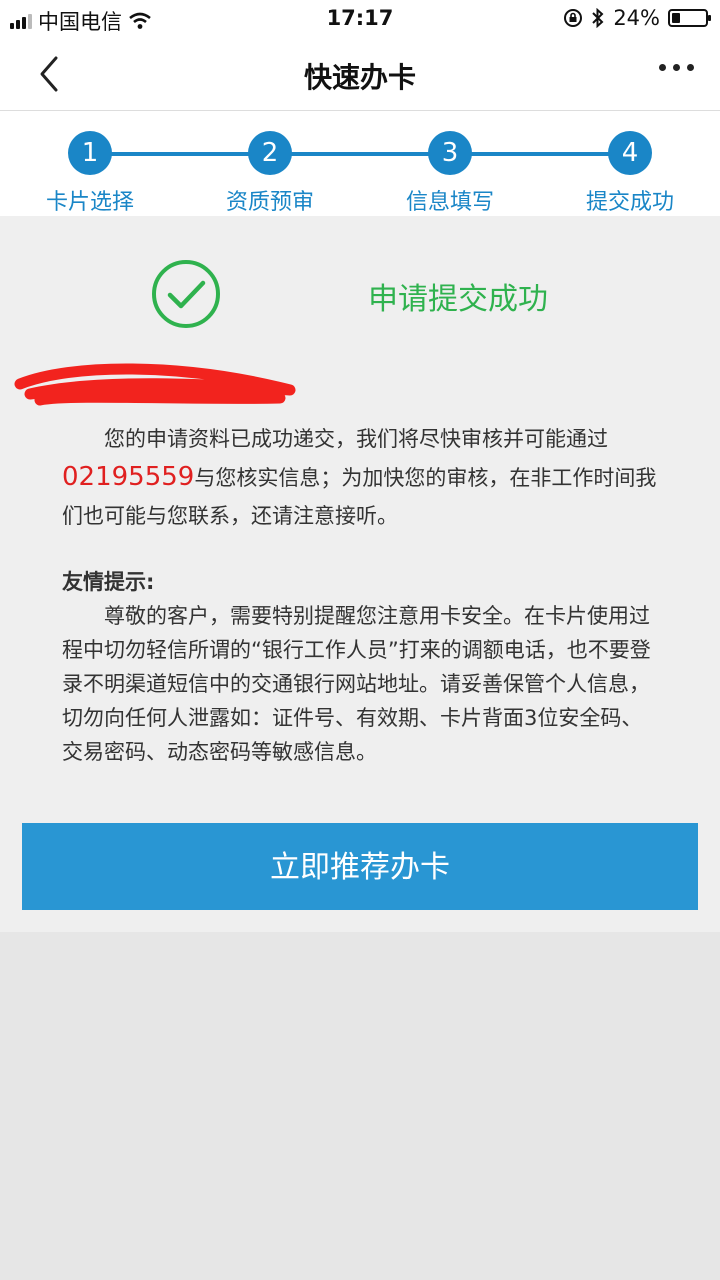  What do you see at coordinates (90, 153) in the screenshot?
I see `step-number: 1` at bounding box center [90, 153].